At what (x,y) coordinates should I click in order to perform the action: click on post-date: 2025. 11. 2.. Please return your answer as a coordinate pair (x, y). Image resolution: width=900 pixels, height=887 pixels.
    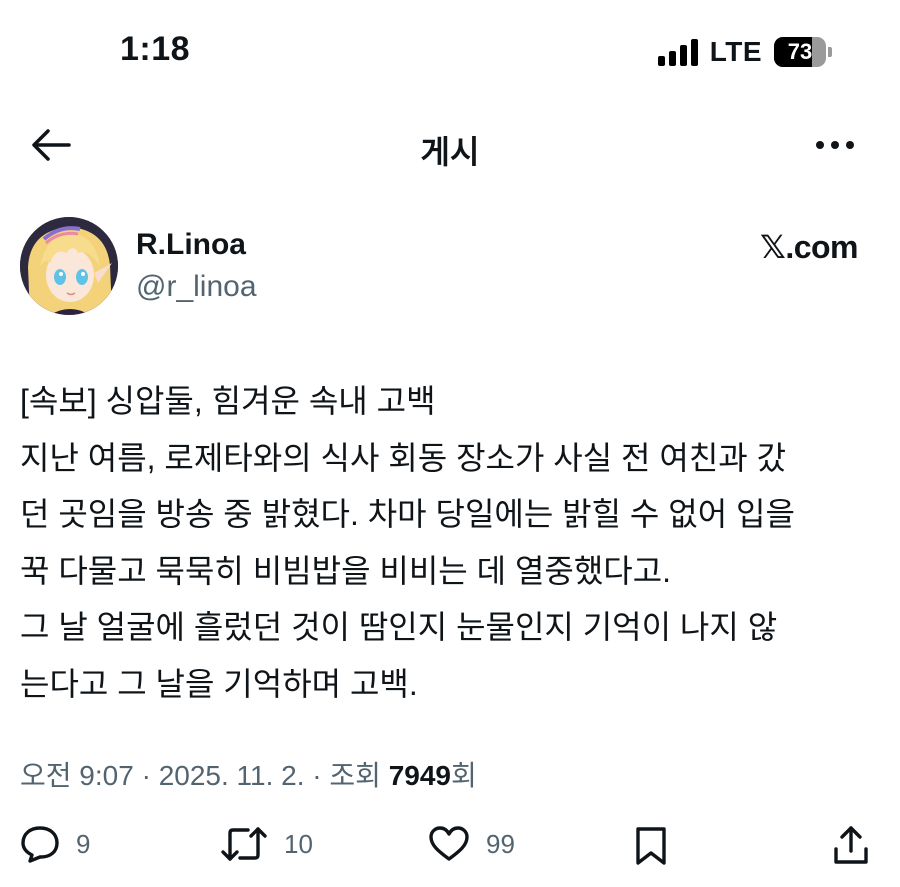
    Looking at the image, I should click on (231, 775).